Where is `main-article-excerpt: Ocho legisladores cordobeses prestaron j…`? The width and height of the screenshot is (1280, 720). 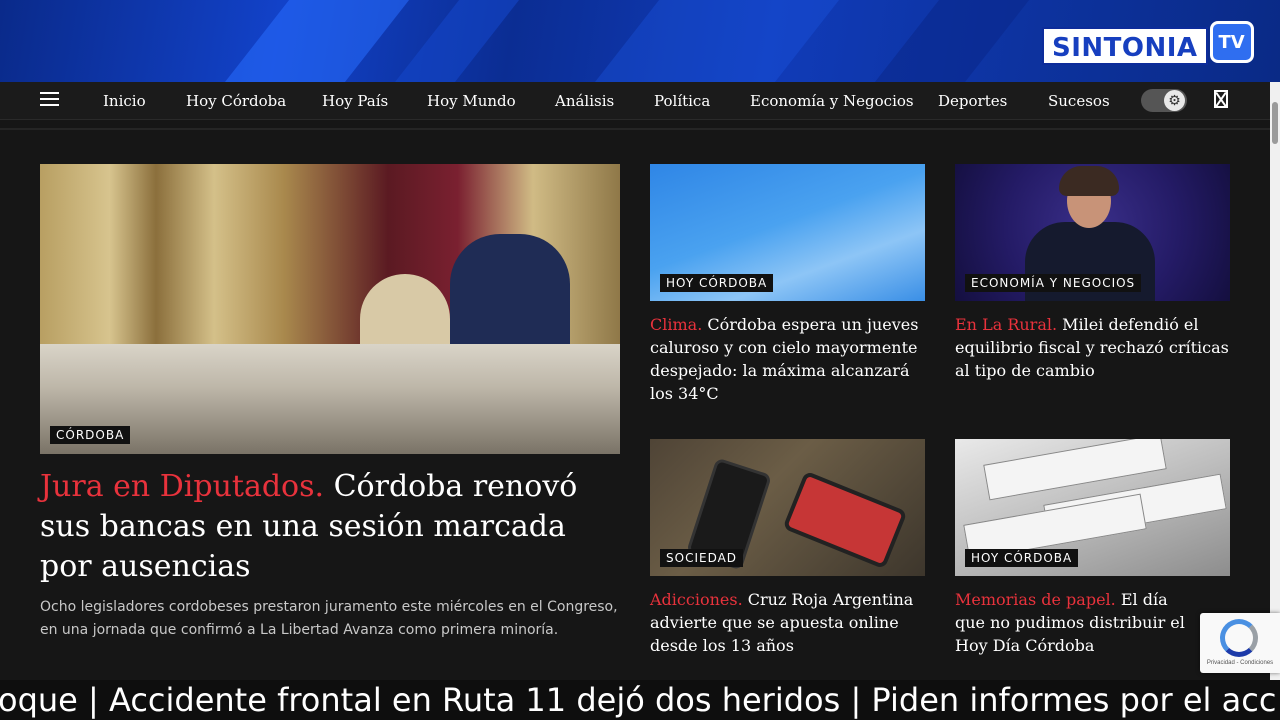
main-article-excerpt: Ocho legisladores cordobeses prestaron j… is located at coordinates (329, 618).